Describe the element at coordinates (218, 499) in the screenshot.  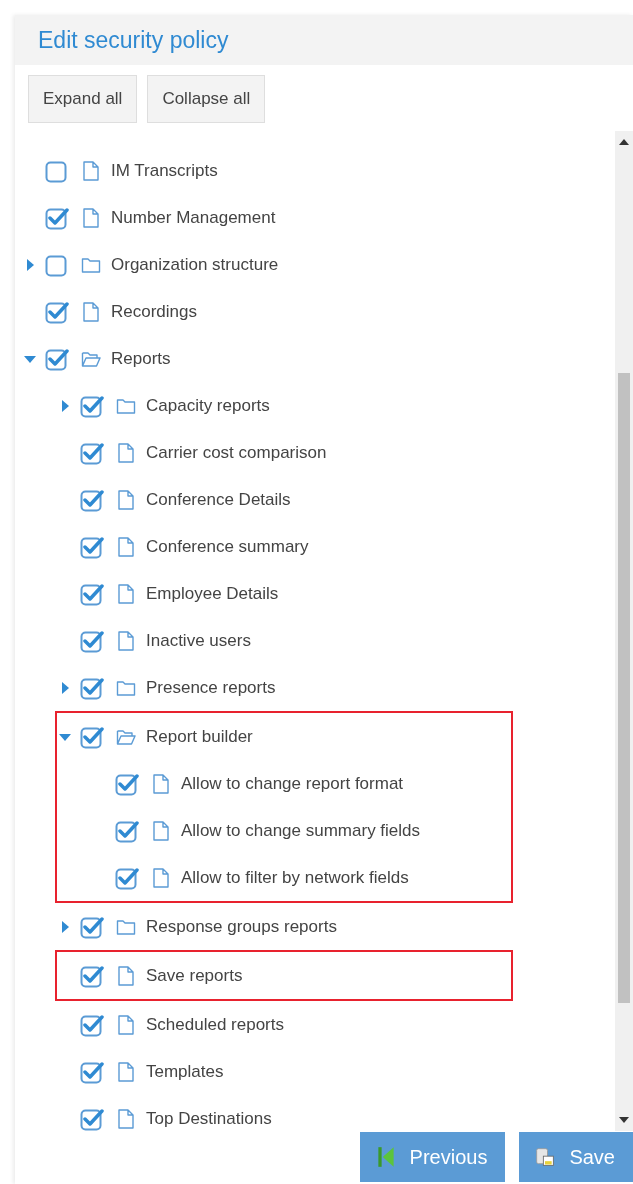
I see `tree-item-label: Conference Details` at that location.